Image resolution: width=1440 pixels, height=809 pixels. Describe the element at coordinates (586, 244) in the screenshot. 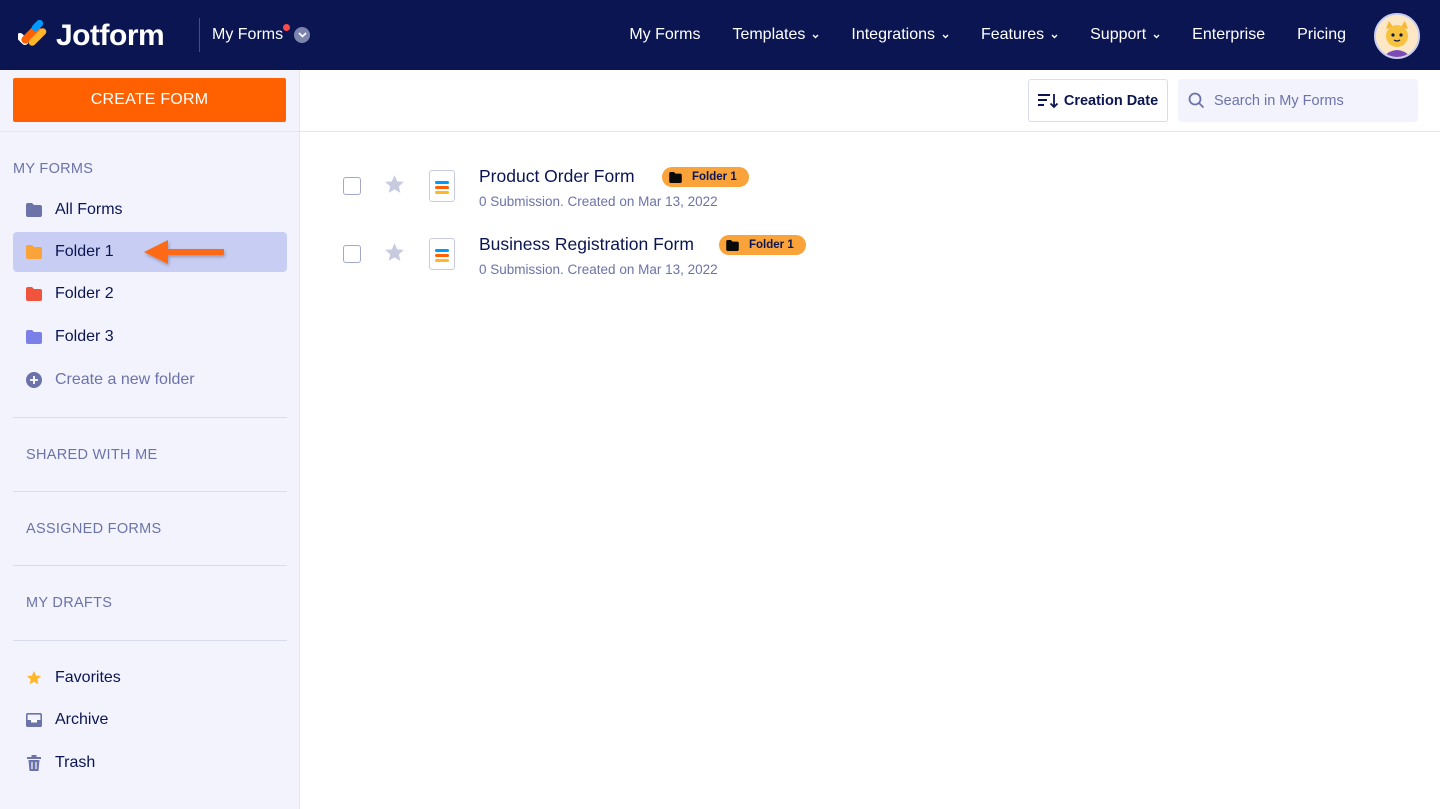

I see `form-title: Business Registration Form` at that location.